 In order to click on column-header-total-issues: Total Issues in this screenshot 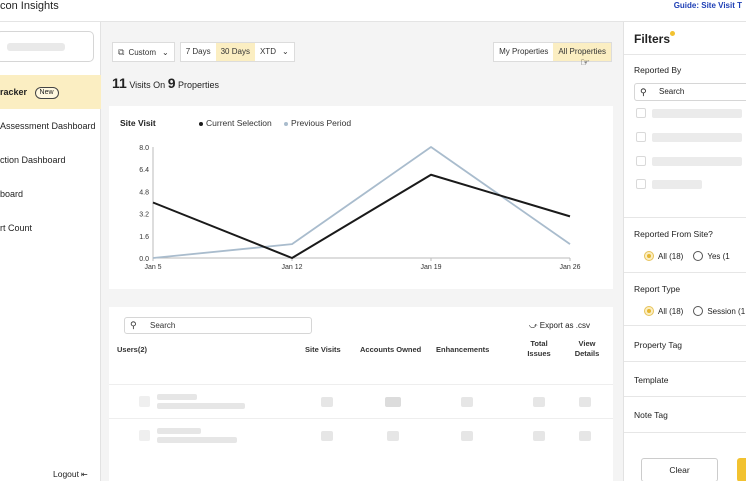, I will do `click(539, 349)`.